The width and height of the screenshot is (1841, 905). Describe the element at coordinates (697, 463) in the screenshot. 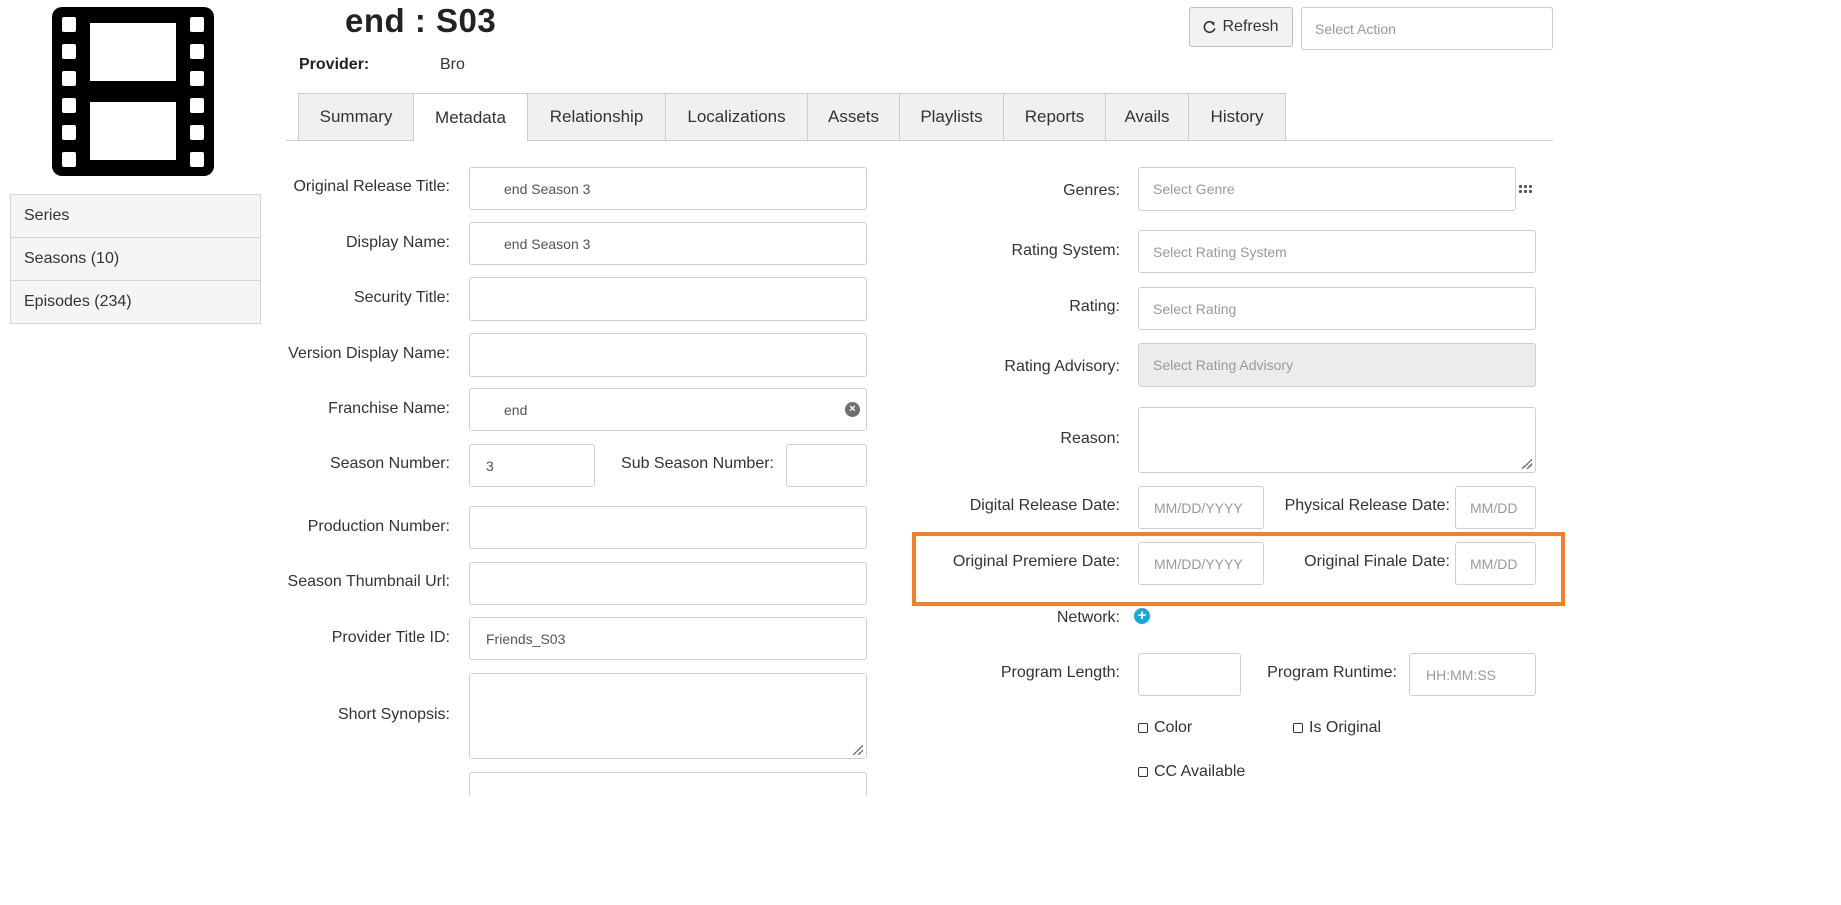

I see `sub-season-number-label: Sub Season Number:` at that location.